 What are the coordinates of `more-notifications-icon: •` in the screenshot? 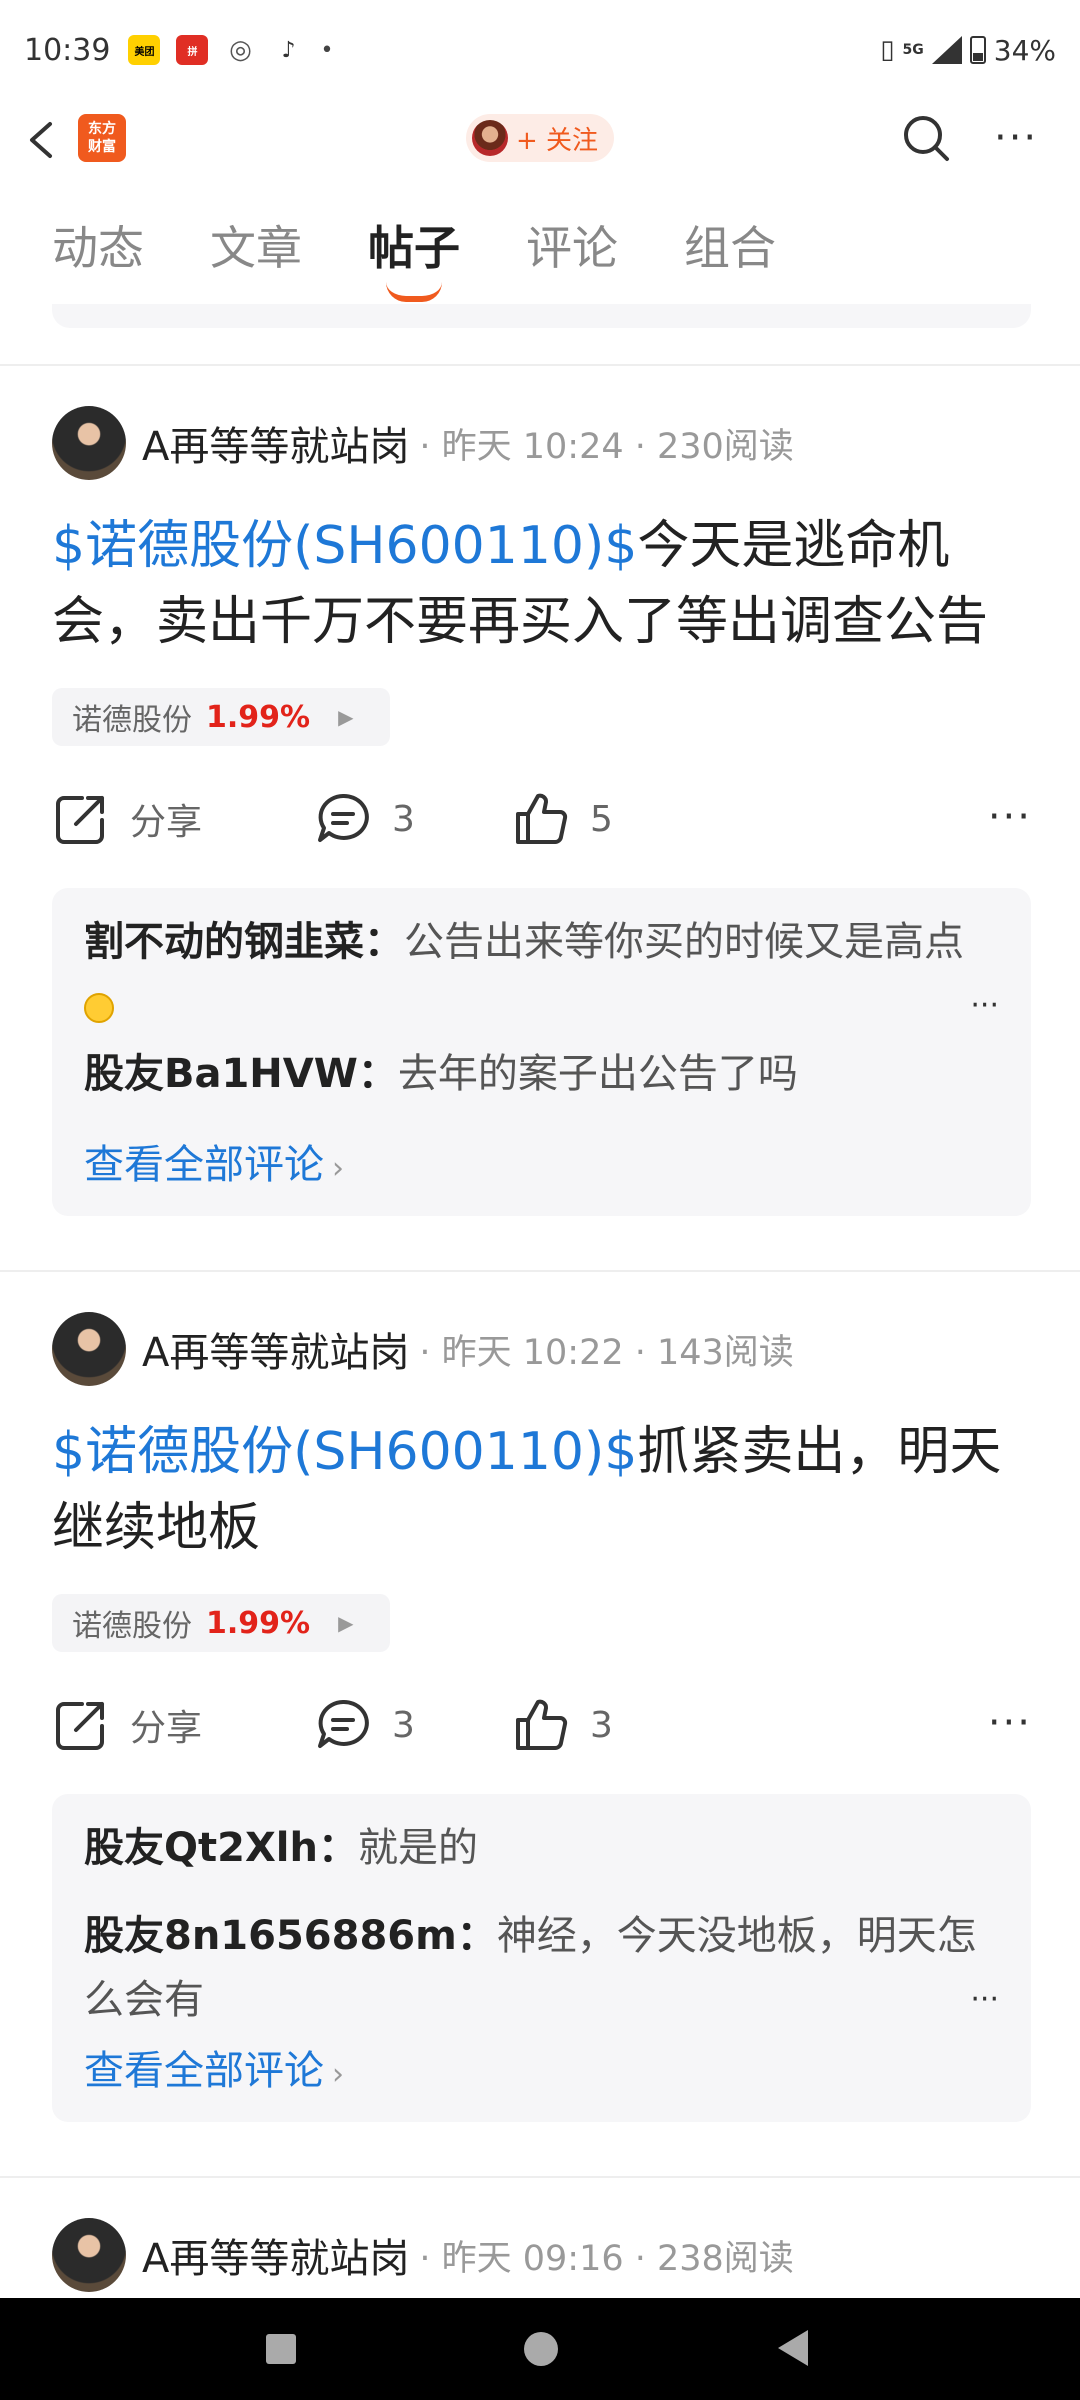 It's located at (327, 50).